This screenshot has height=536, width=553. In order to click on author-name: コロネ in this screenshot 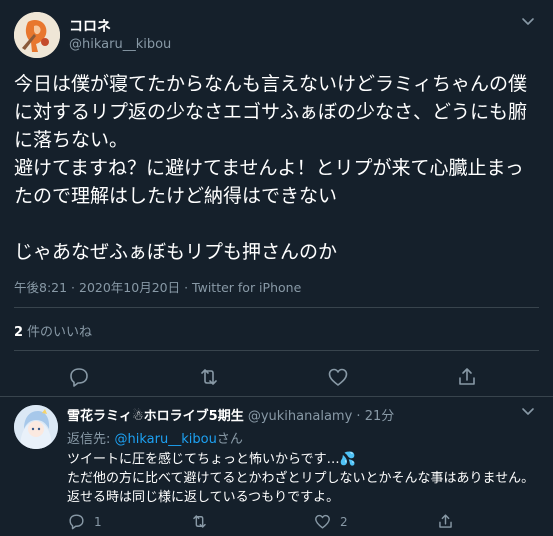, I will do `click(90, 26)`.